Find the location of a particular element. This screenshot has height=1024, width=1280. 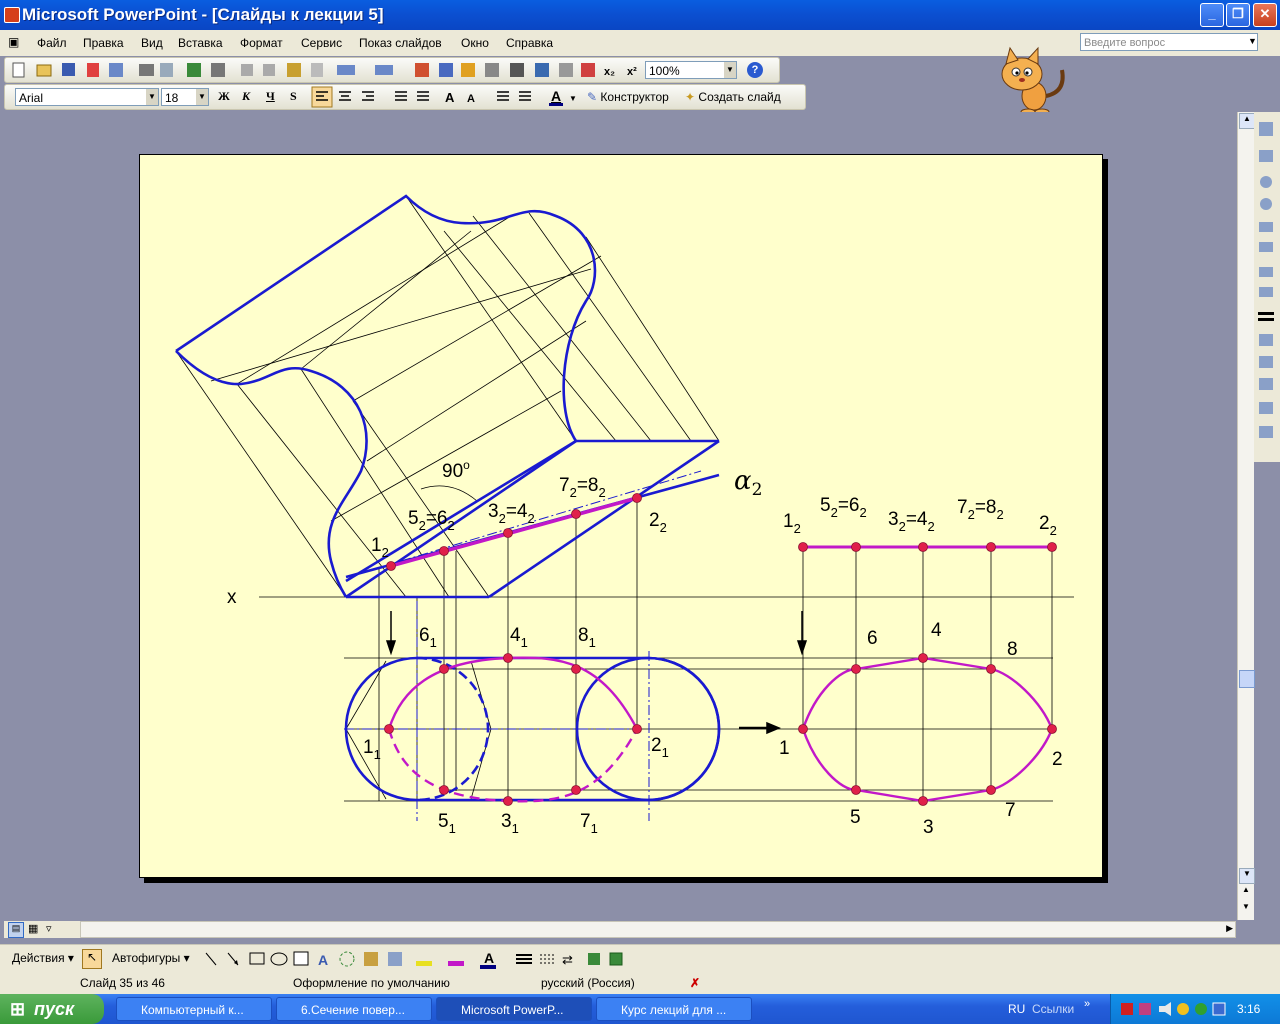

paragraph-toolbar-icons: A A A ▼ is located at coordinates (451, 97).